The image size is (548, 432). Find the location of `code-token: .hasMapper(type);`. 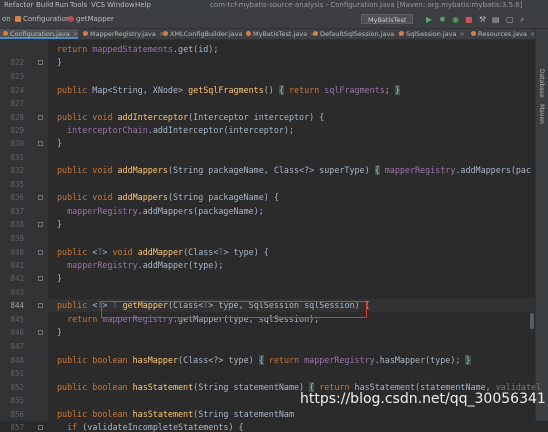

code-token: .hasMapper(type); is located at coordinates (420, 360).